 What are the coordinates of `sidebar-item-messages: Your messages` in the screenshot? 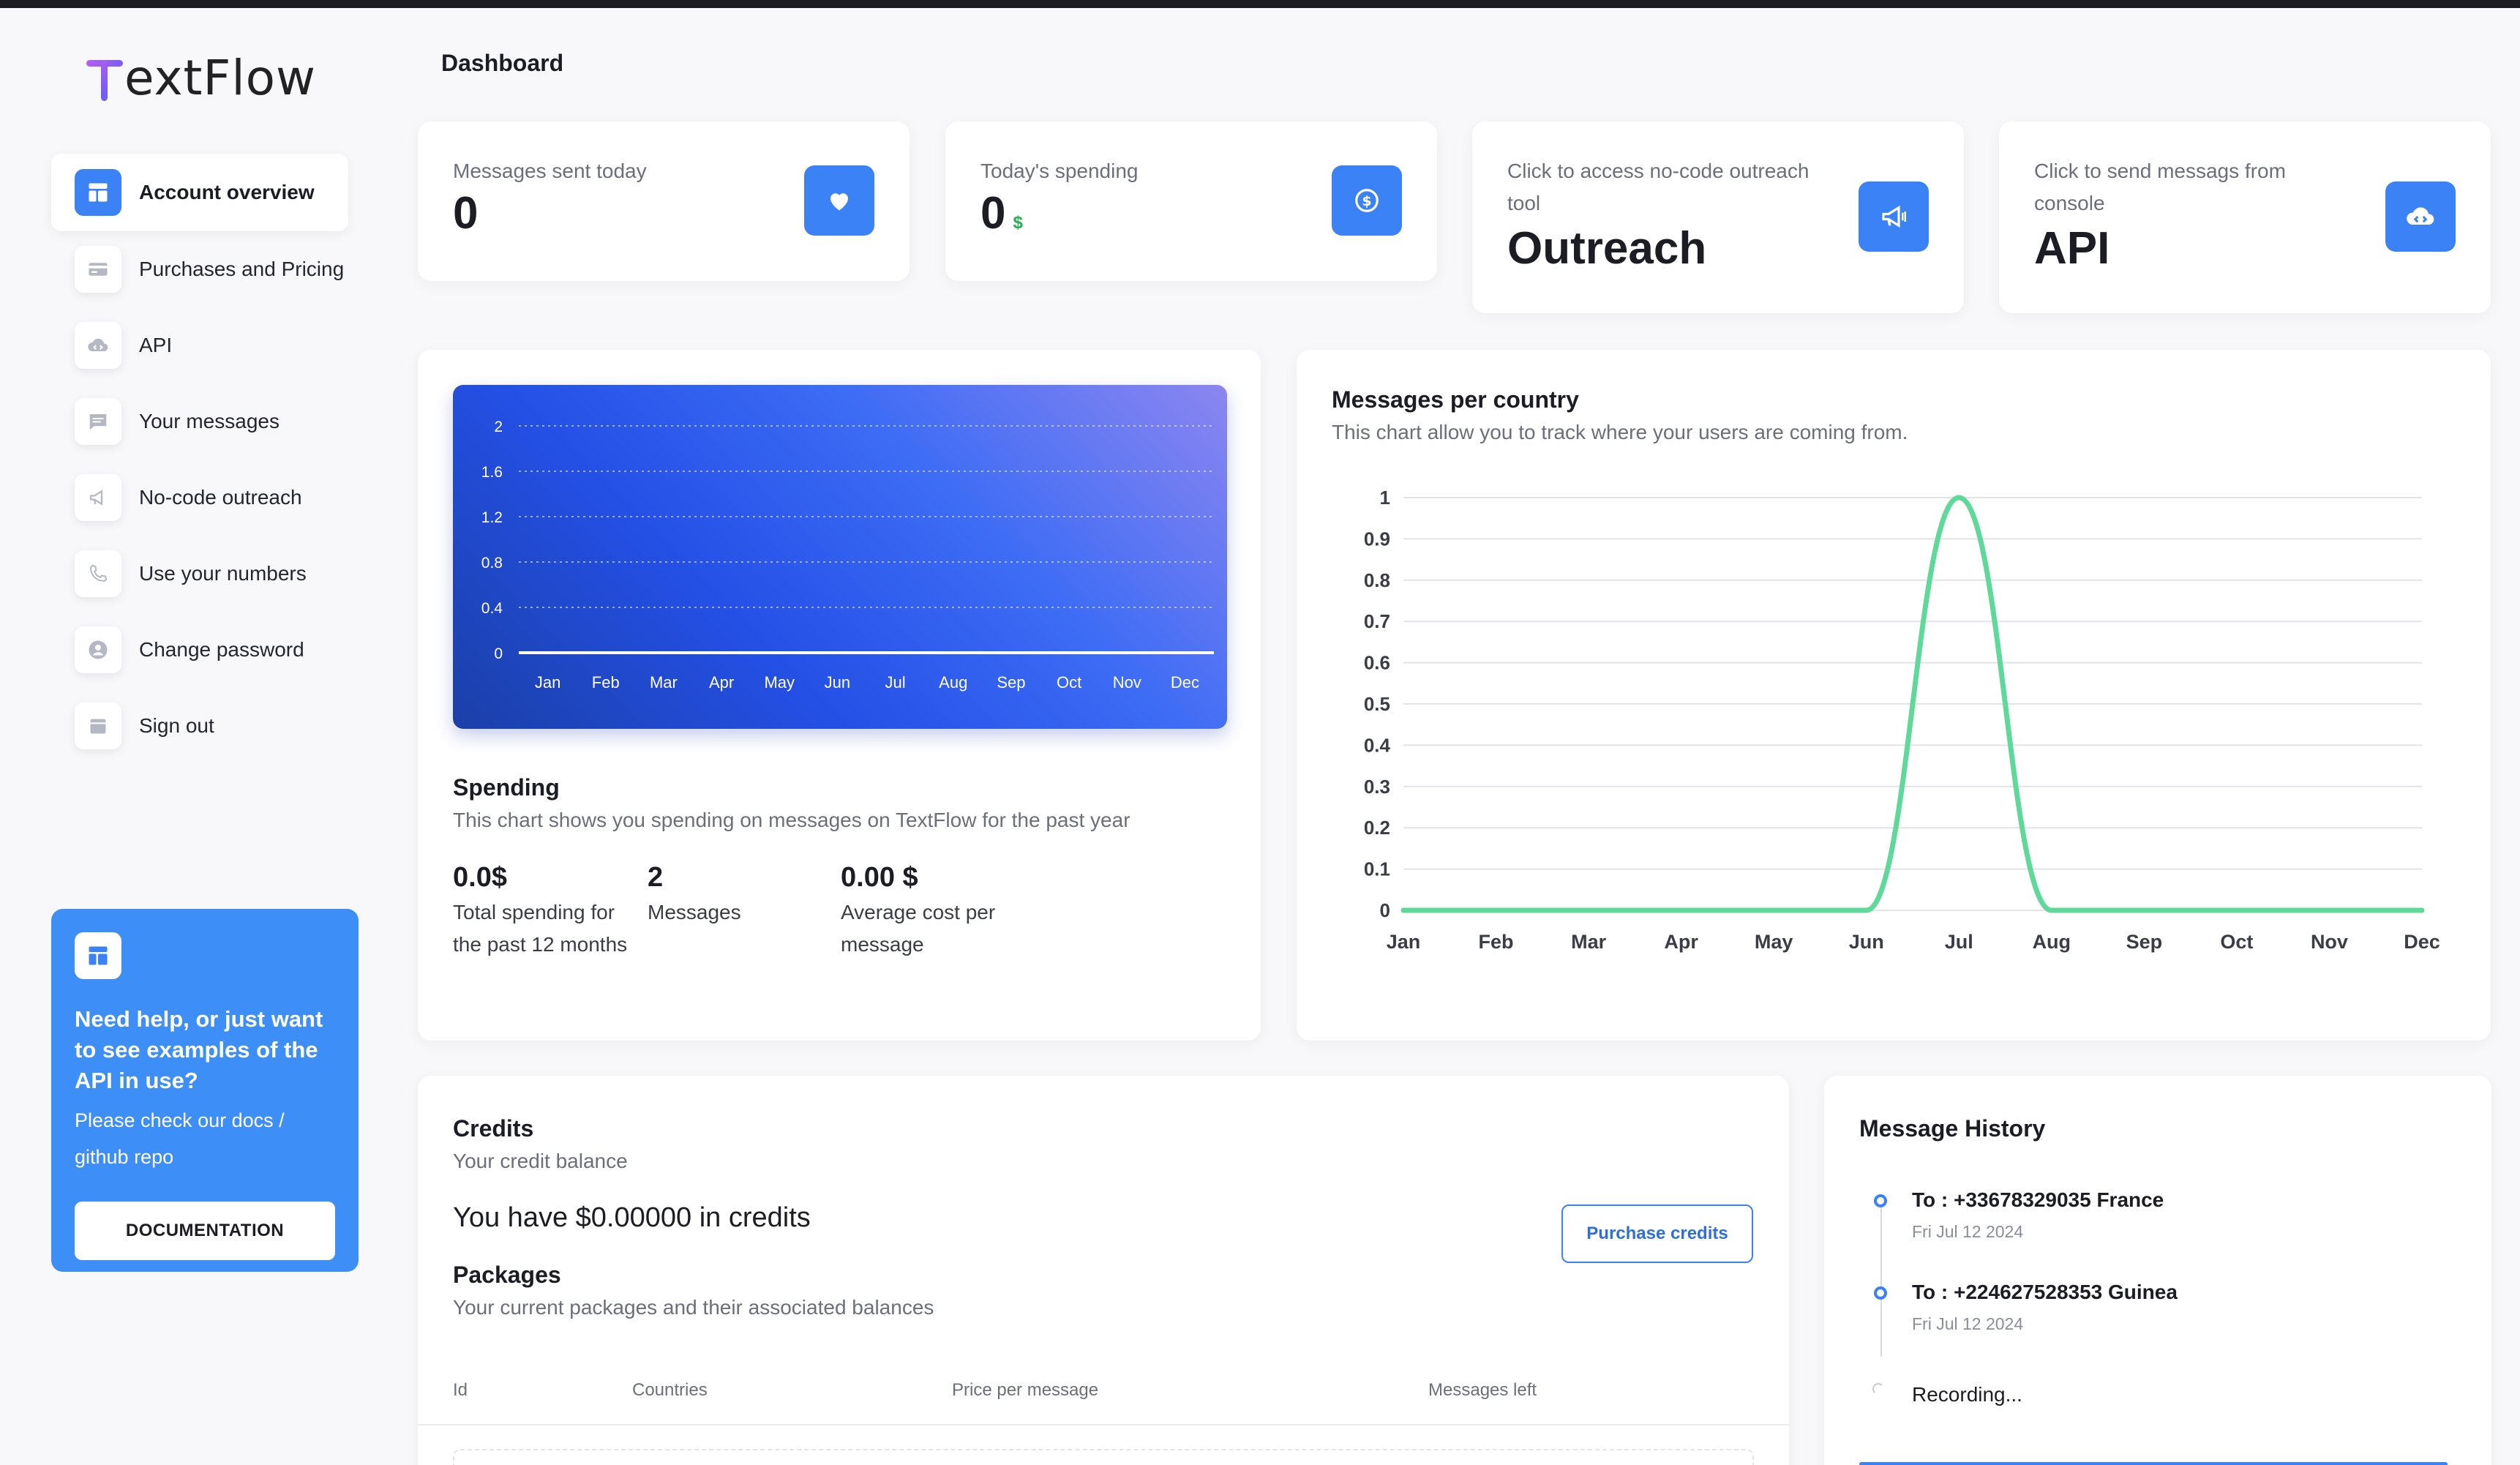 It's located at (200, 422).